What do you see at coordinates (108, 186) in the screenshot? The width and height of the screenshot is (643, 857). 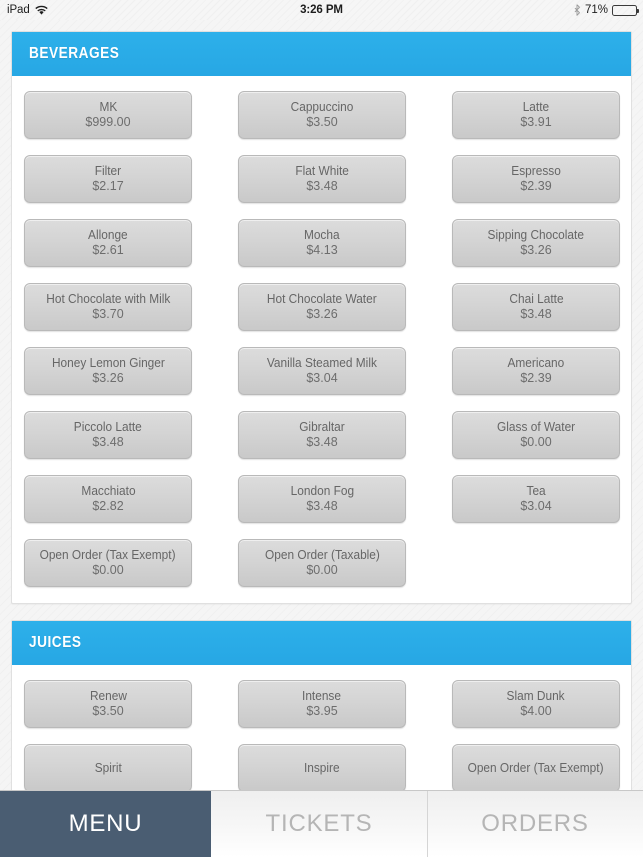 I see `menu-item-price: $2.17` at bounding box center [108, 186].